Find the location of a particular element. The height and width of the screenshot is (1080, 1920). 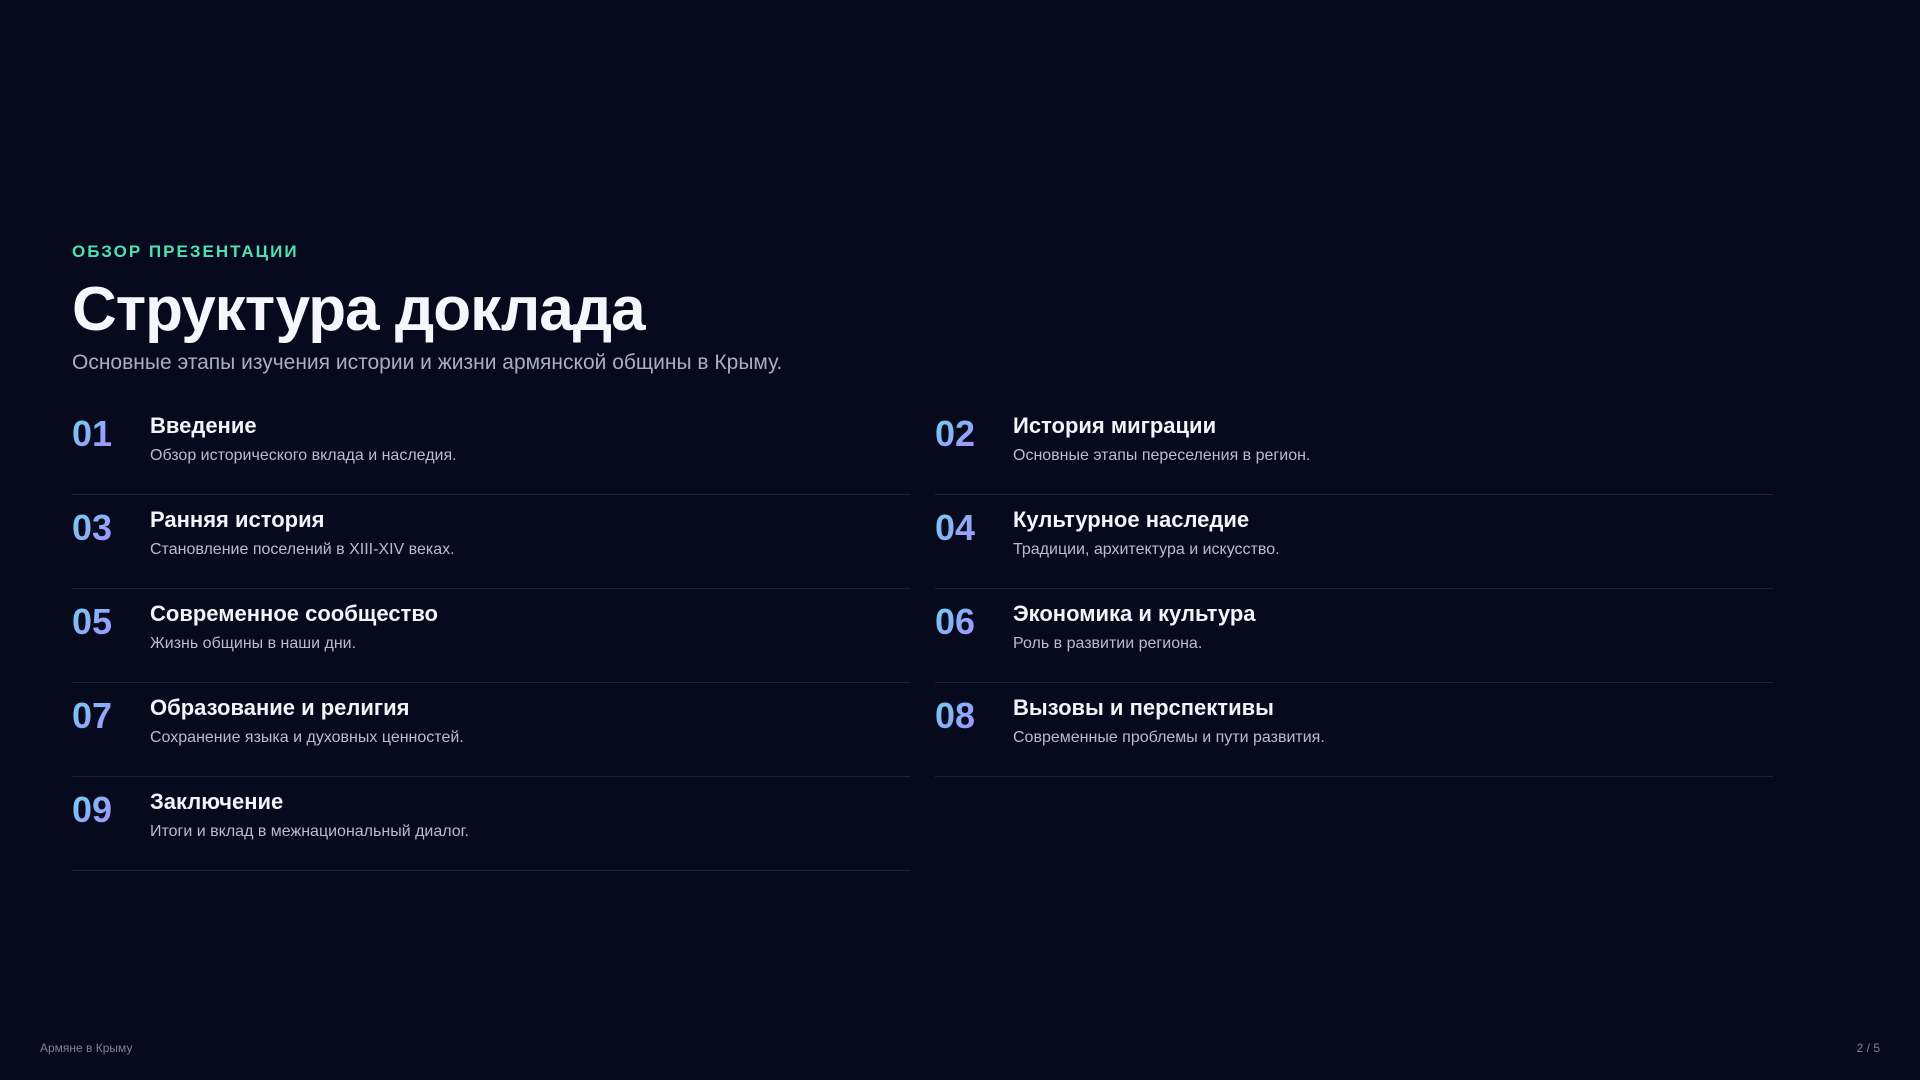

agenda-title: Образование и религия is located at coordinates (280, 707).